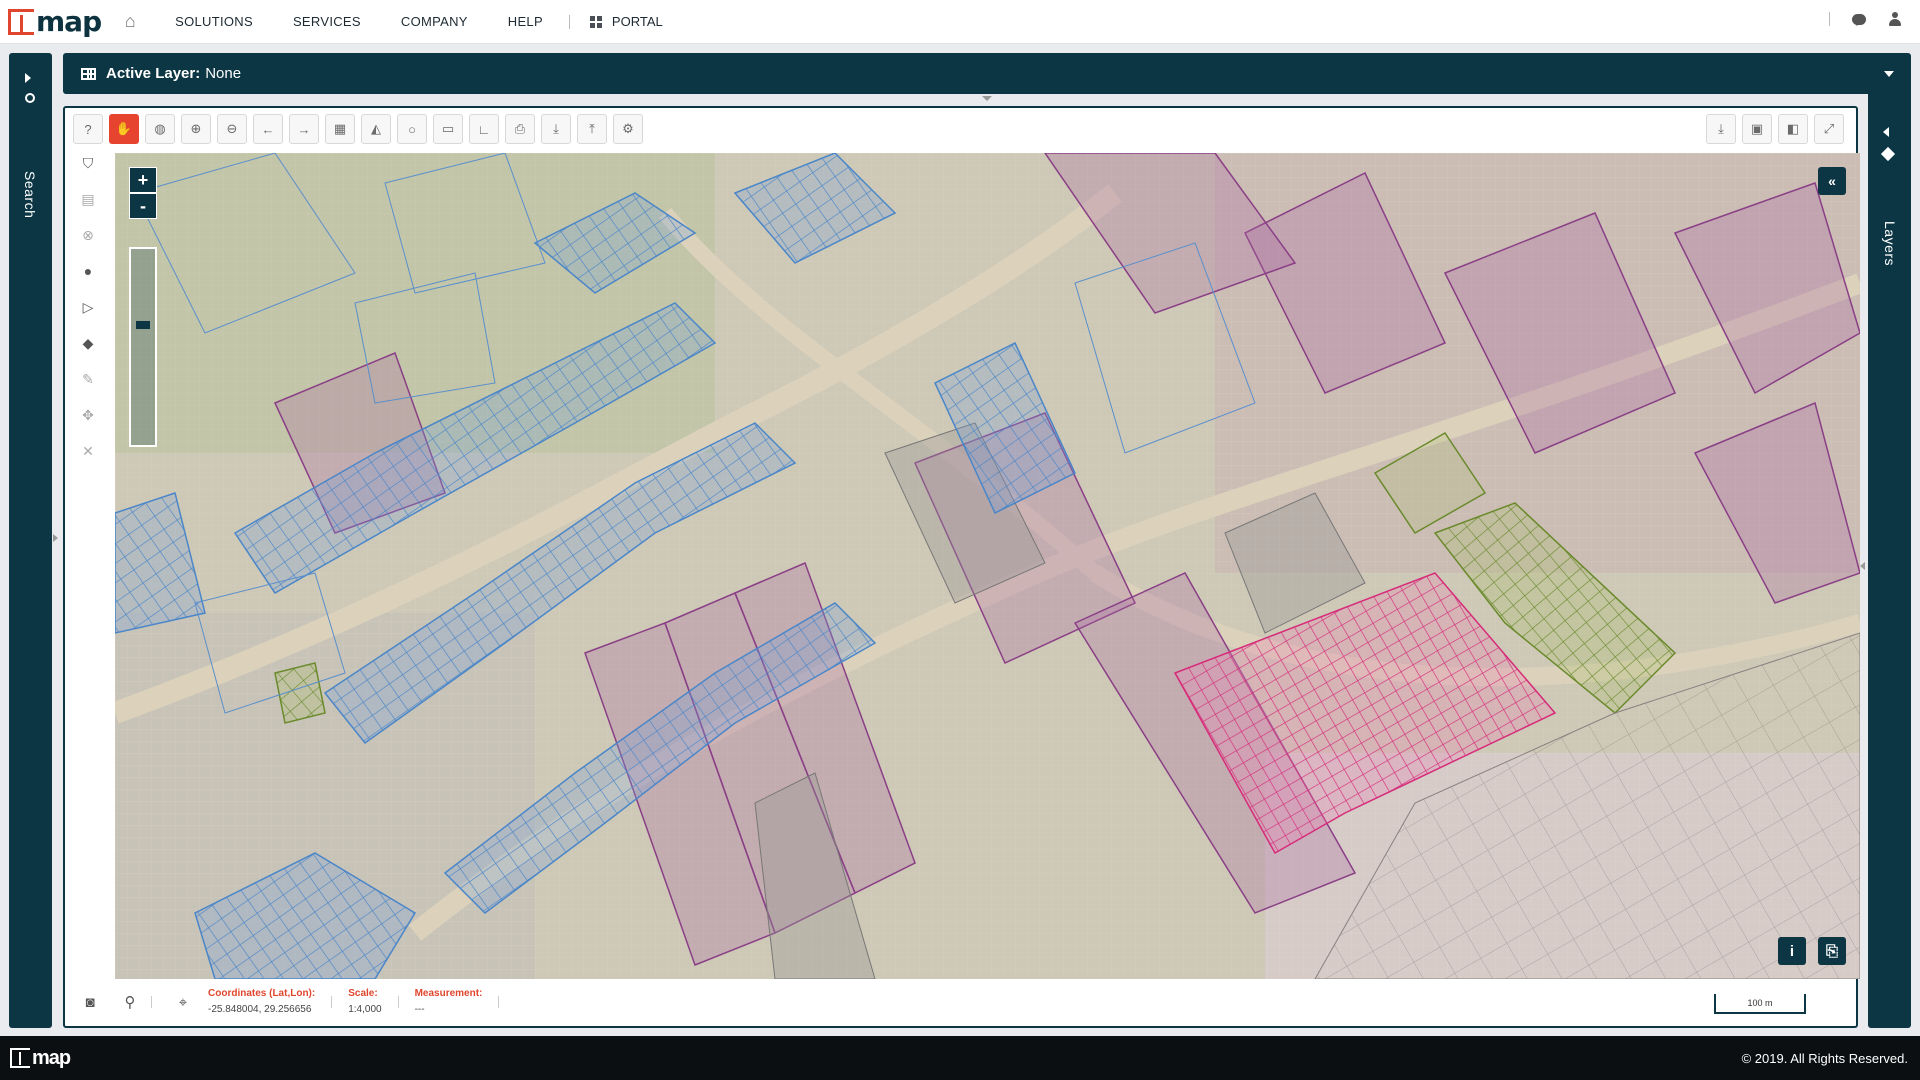  What do you see at coordinates (88, 163) in the screenshot?
I see `binoculars-icon: ⛉` at bounding box center [88, 163].